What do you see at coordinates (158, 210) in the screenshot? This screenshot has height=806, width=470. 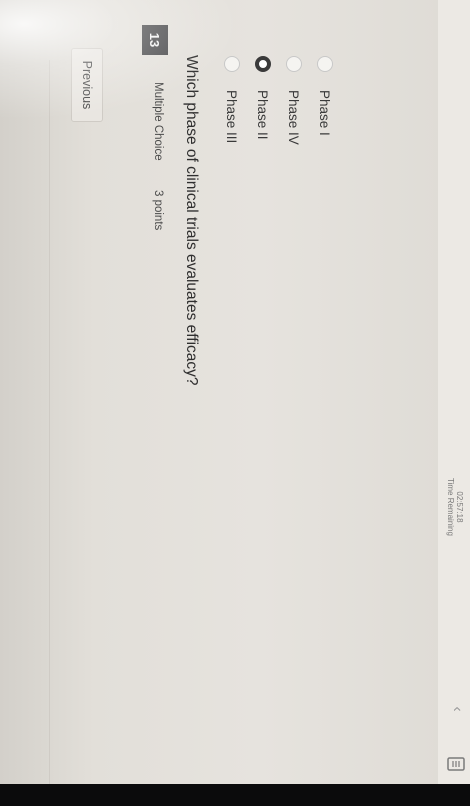 I see `question-points: 3 points` at bounding box center [158, 210].